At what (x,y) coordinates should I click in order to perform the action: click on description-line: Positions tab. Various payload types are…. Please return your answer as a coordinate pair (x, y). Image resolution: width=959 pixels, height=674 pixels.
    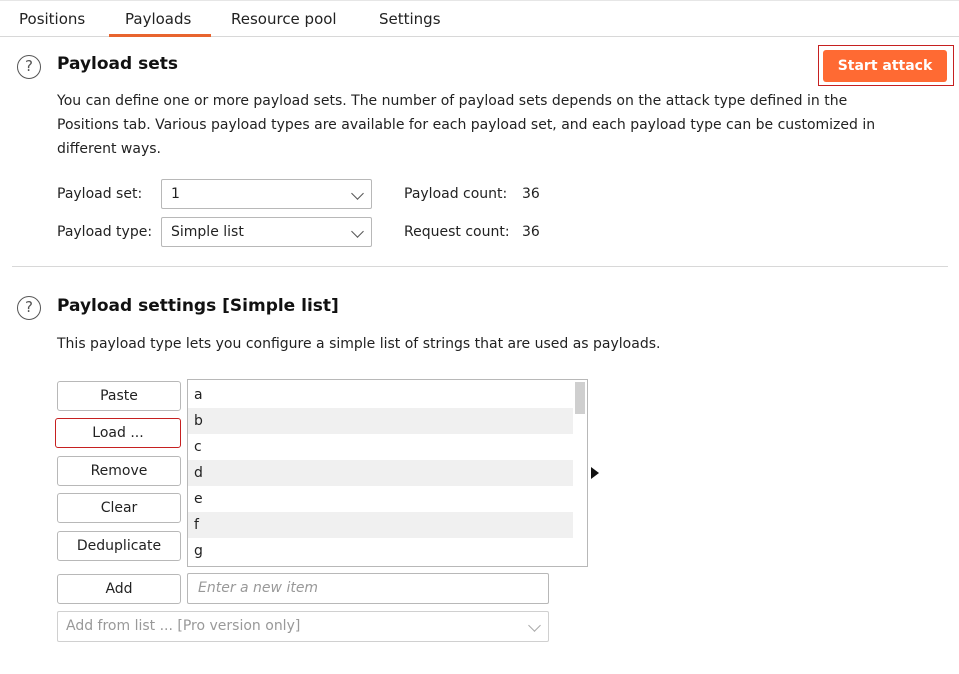
    Looking at the image, I should click on (466, 125).